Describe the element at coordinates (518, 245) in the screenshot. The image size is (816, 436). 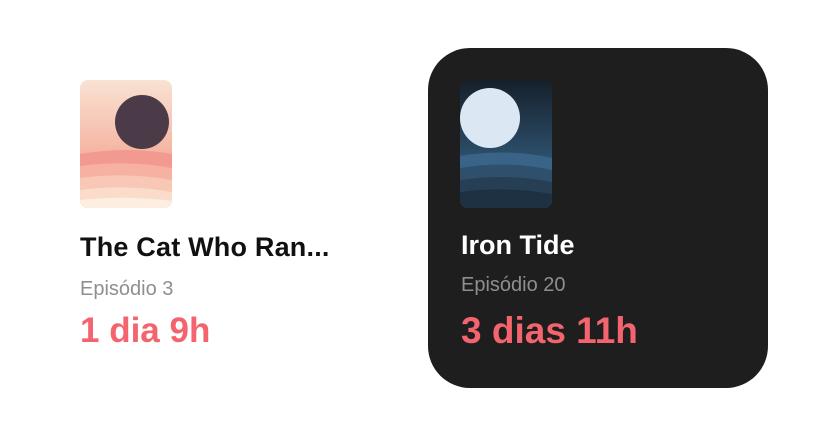
I see `podcast-title: Iron Tide` at that location.